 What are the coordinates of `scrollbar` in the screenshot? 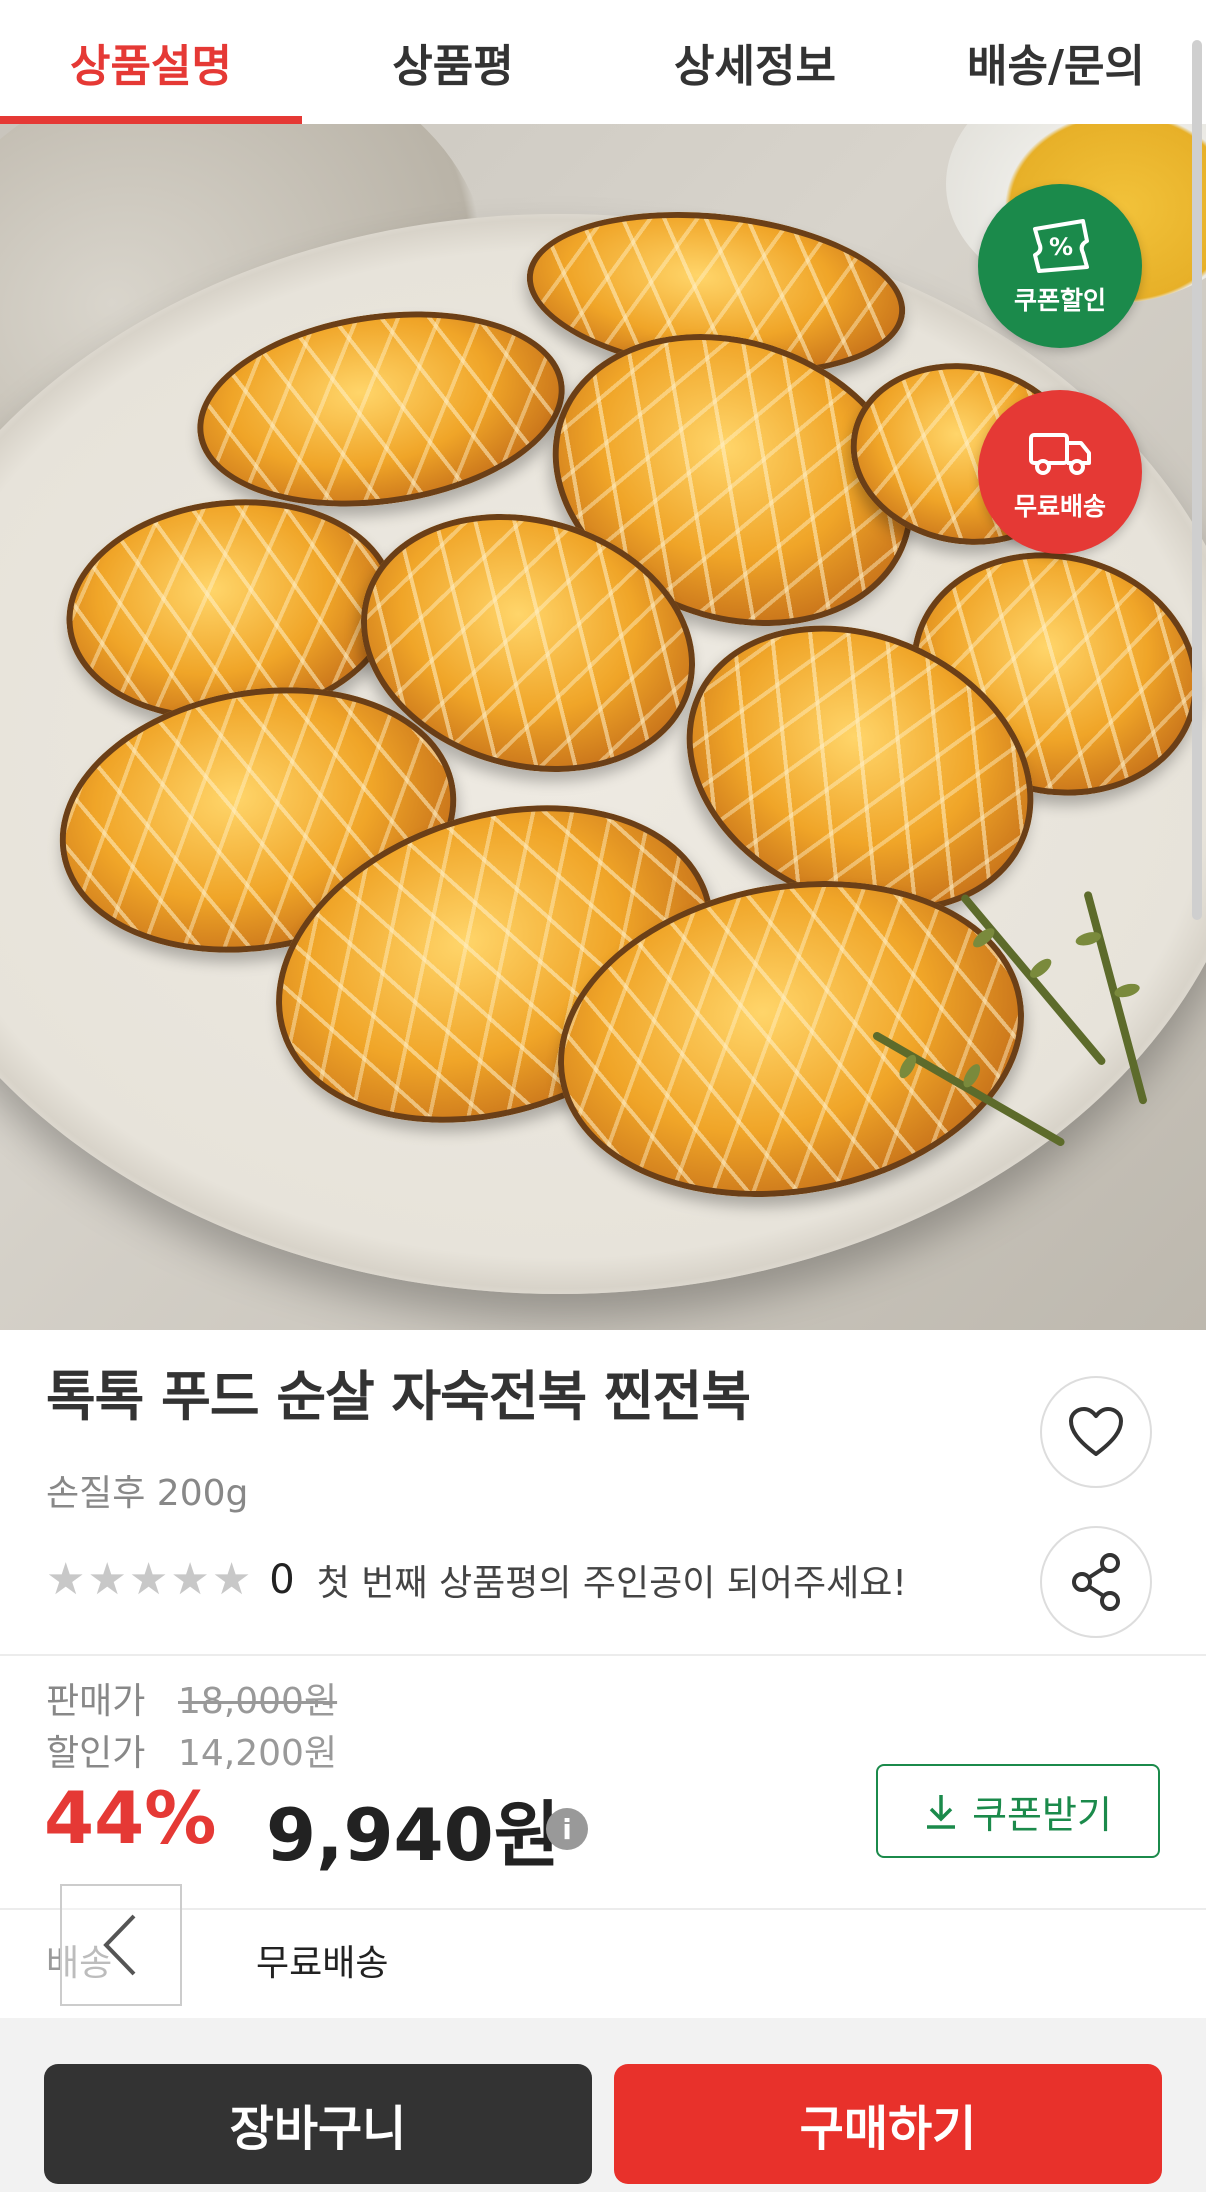 It's located at (1197, 480).